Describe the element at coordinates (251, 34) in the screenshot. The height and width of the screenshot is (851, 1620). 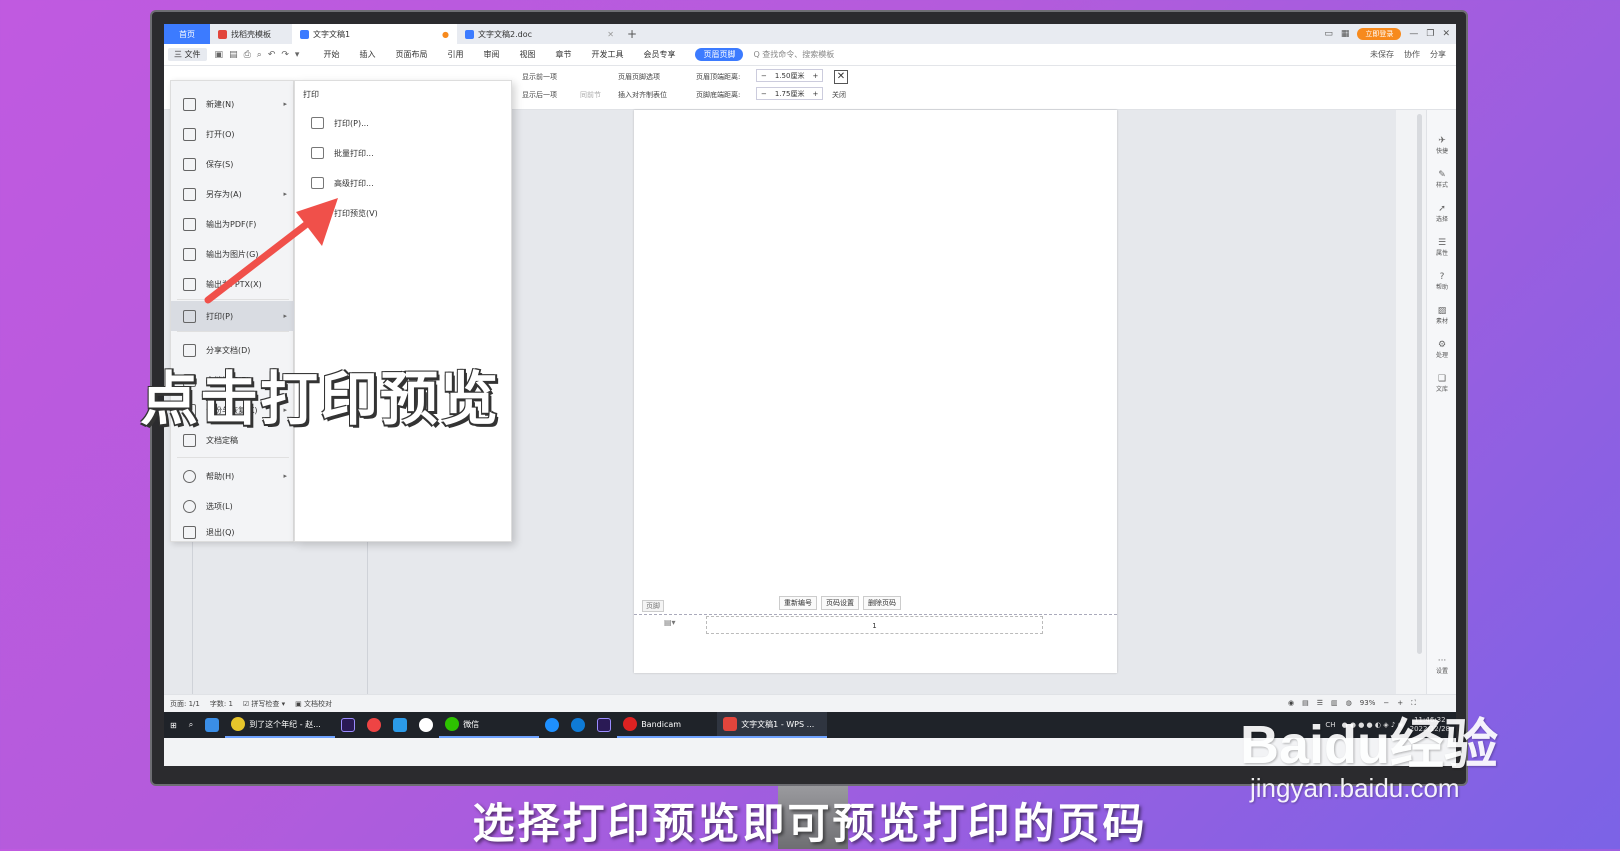
I see `tab-template: 找稻壳模板` at that location.